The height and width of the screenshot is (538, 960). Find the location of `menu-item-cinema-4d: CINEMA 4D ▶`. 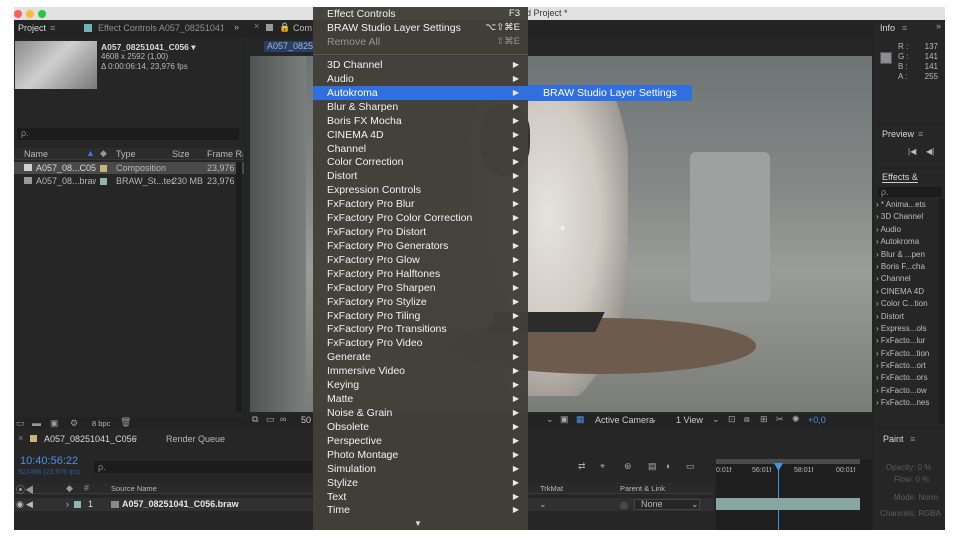

menu-item-cinema-4d: CINEMA 4D ▶ is located at coordinates (420, 135).